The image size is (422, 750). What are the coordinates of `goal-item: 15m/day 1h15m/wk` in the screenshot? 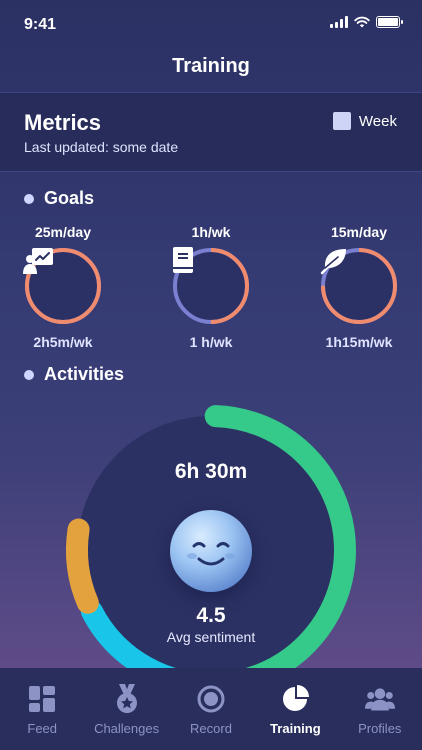 It's located at (359, 286).